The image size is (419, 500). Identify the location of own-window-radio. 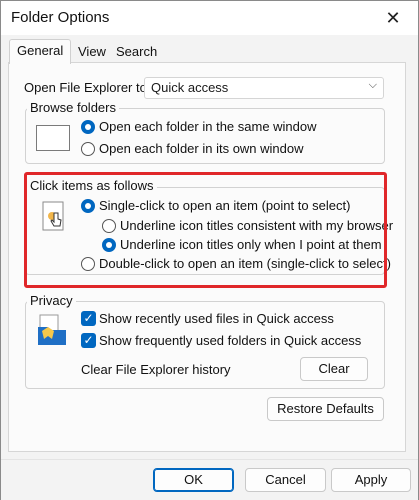
(88, 149).